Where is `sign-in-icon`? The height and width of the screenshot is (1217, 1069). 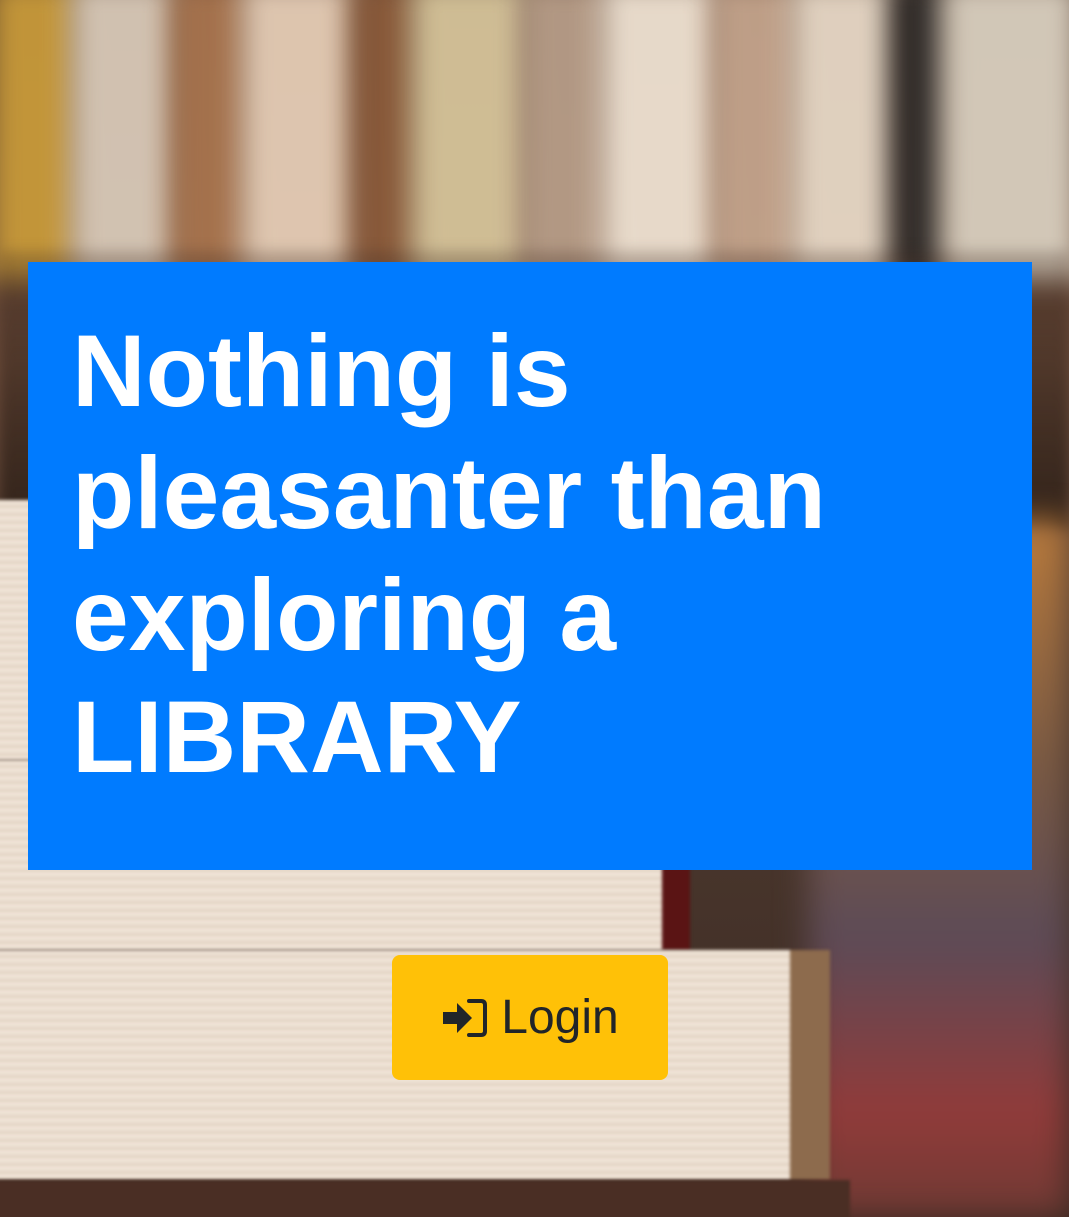 sign-in-icon is located at coordinates (464, 1018).